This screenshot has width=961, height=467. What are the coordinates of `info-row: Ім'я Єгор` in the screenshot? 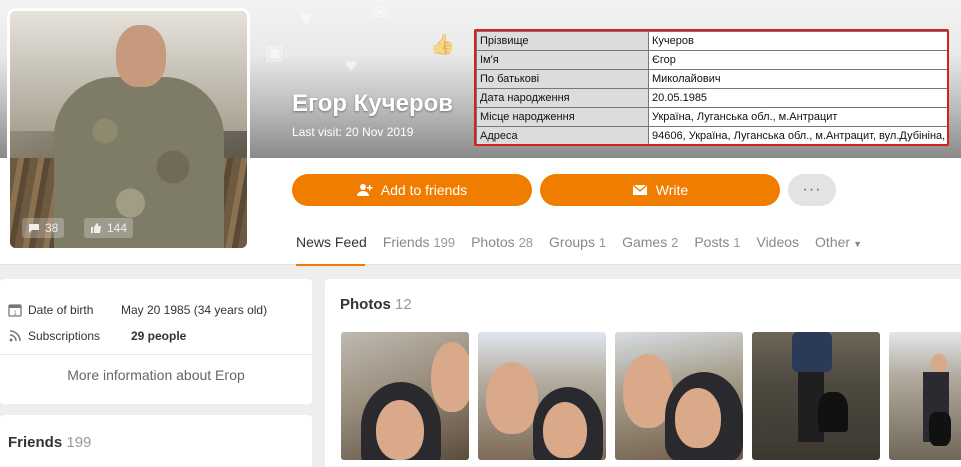 It's located at (711, 60).